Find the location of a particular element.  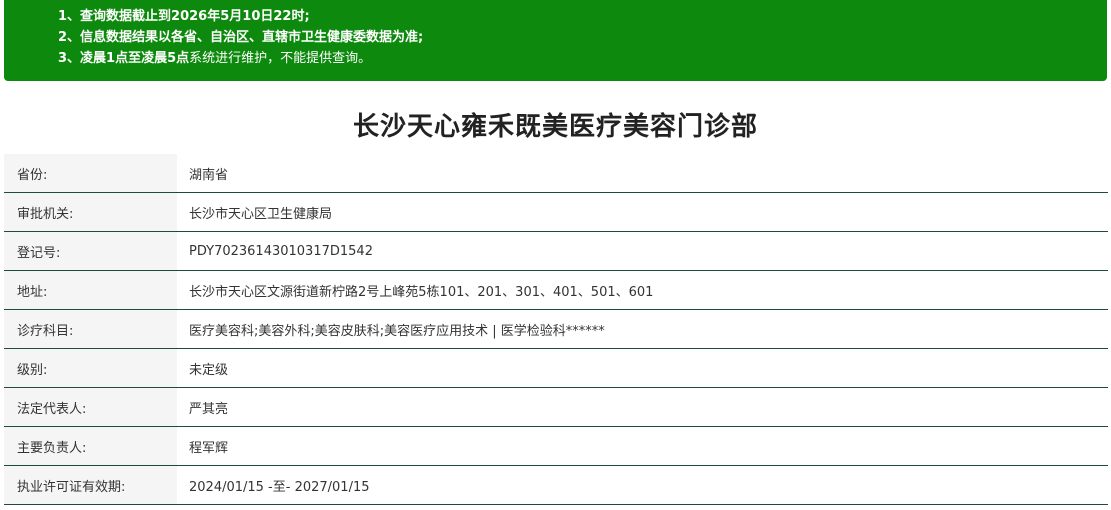

table-row: 省份: 湖南省 is located at coordinates (556, 173).